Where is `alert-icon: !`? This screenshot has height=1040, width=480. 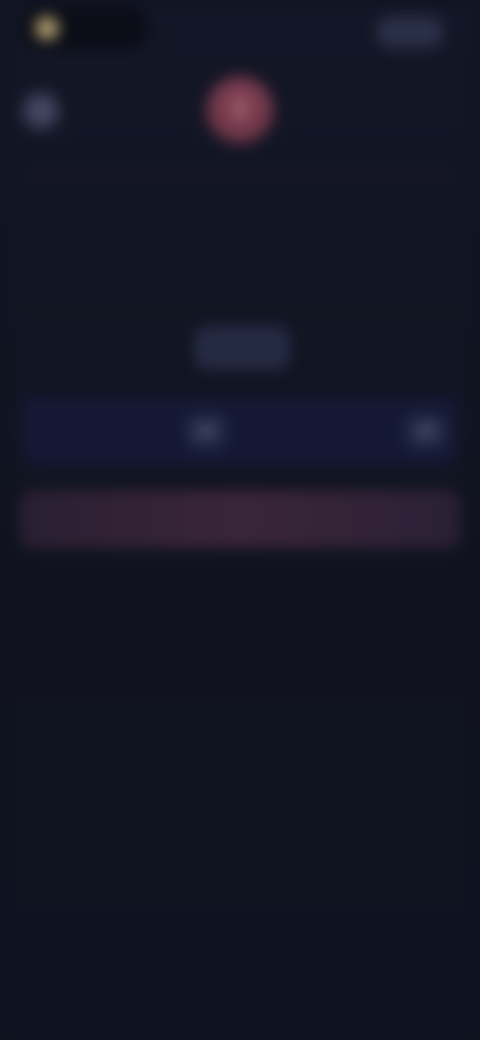
alert-icon: ! is located at coordinates (240, 110).